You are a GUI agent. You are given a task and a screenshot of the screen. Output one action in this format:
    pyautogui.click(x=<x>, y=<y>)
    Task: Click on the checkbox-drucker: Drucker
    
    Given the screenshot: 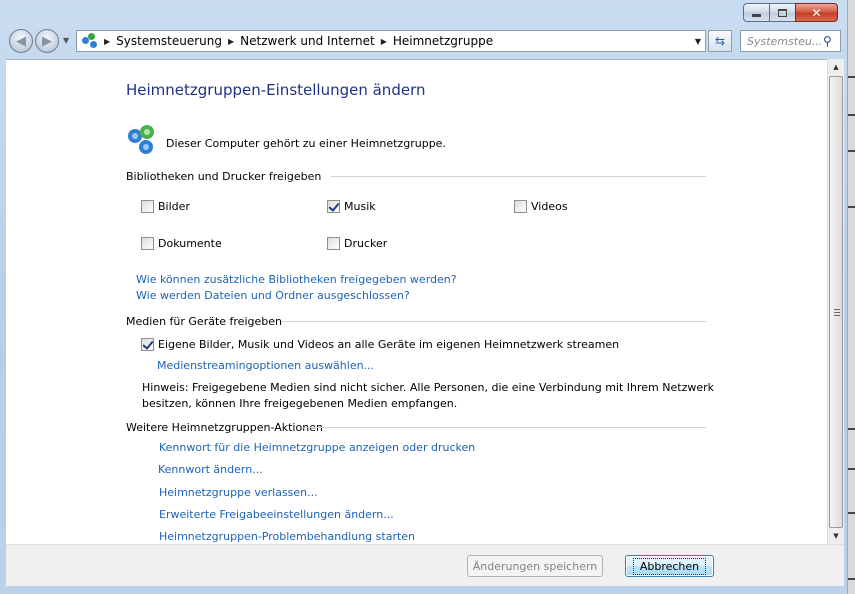 What is the action you would take?
    pyautogui.click(x=357, y=243)
    